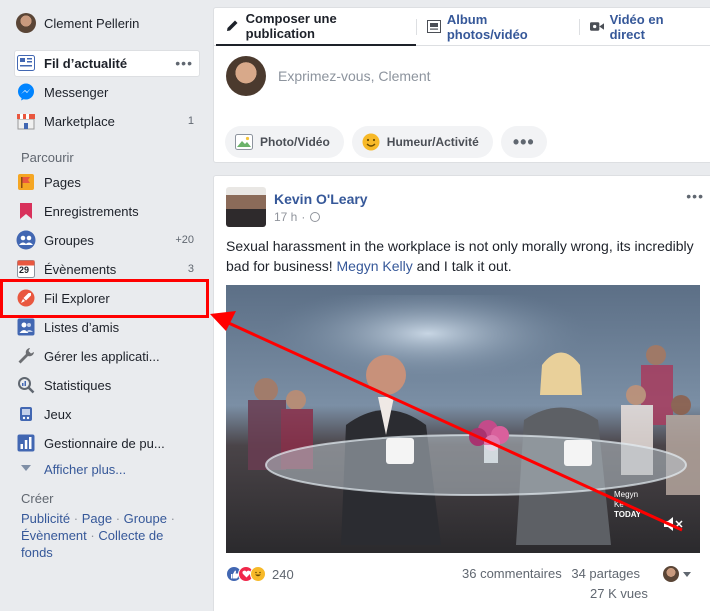 This screenshot has height=611, width=710. Describe the element at coordinates (76, 92) in the screenshot. I see `sidebar-item-label: Messenger` at that location.